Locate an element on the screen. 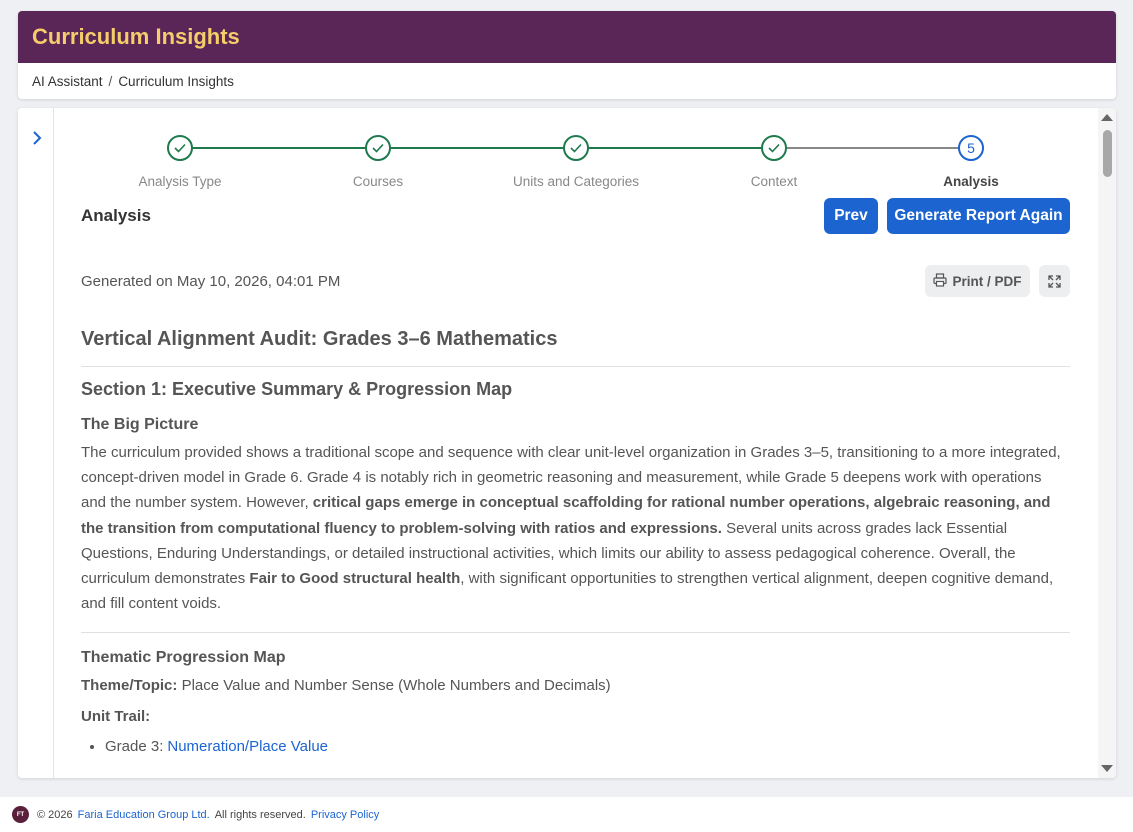 This screenshot has width=1133, height=832. privacy-policy-link: Privacy Policy is located at coordinates (345, 815).